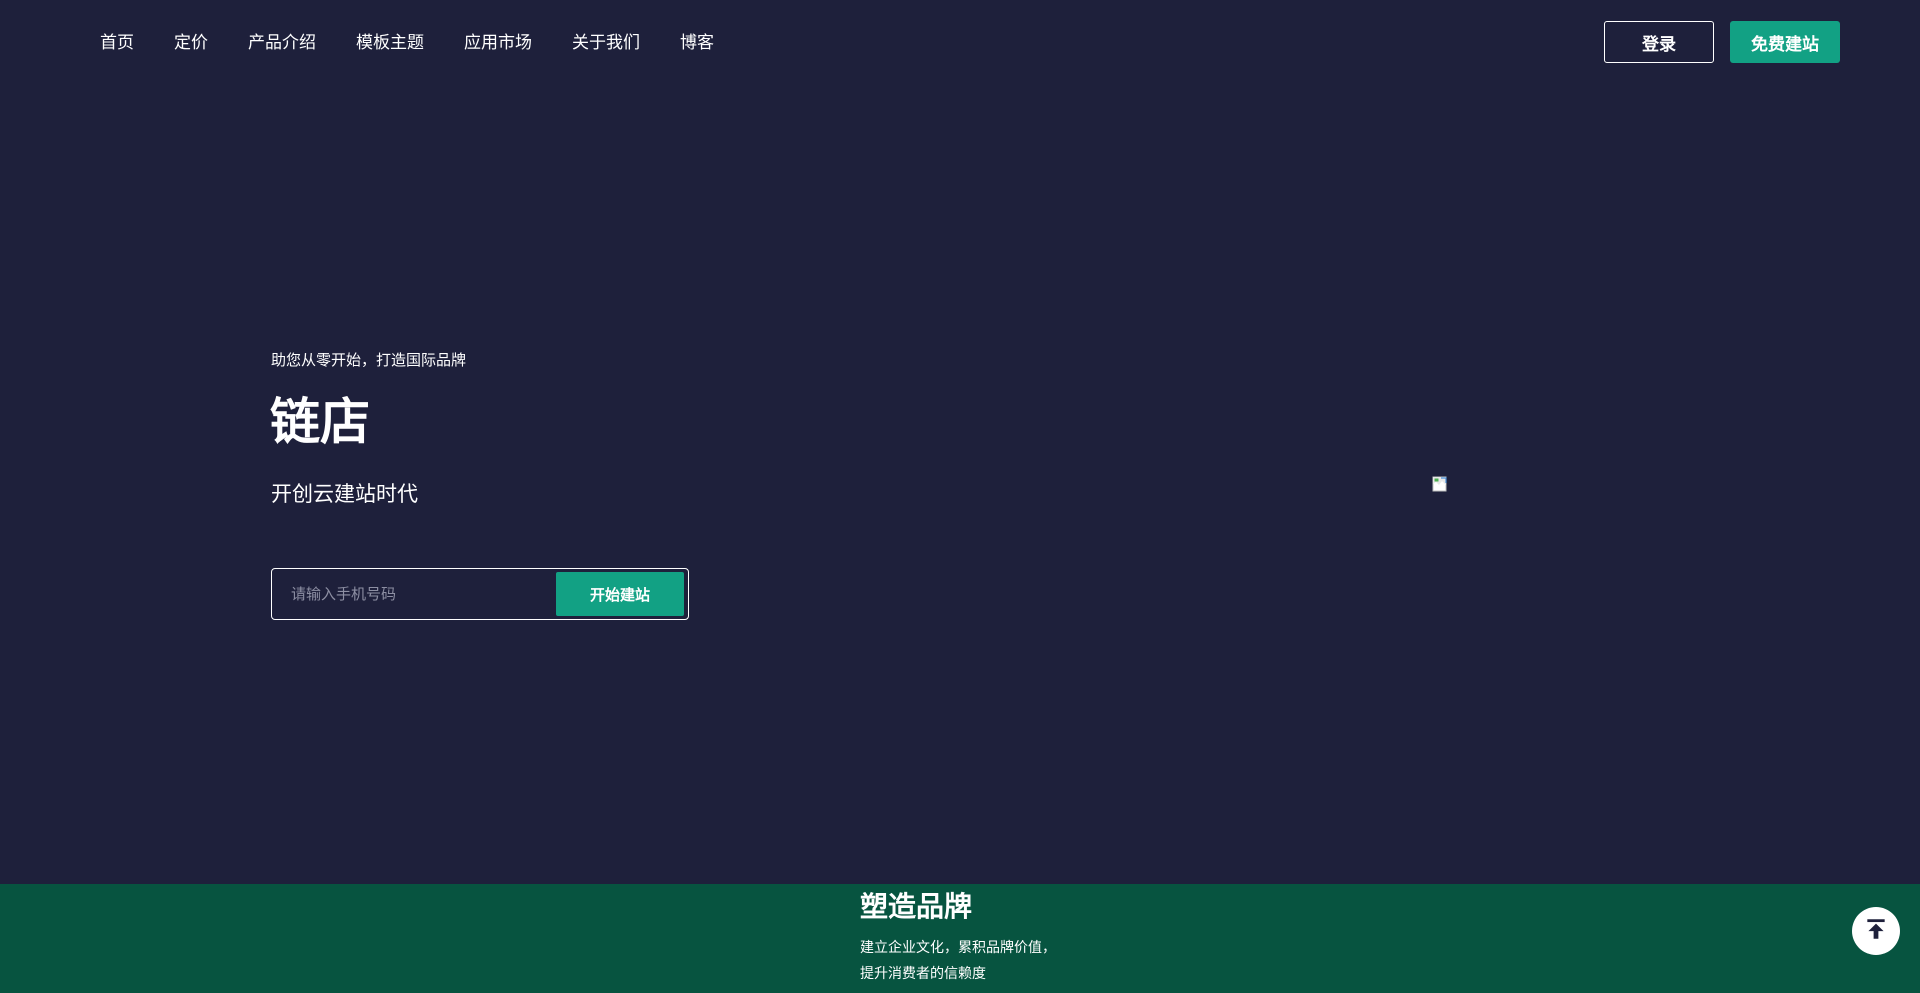 Image resolution: width=1920 pixels, height=993 pixels. What do you see at coordinates (412, 594) in the screenshot?
I see `phone-input` at bounding box center [412, 594].